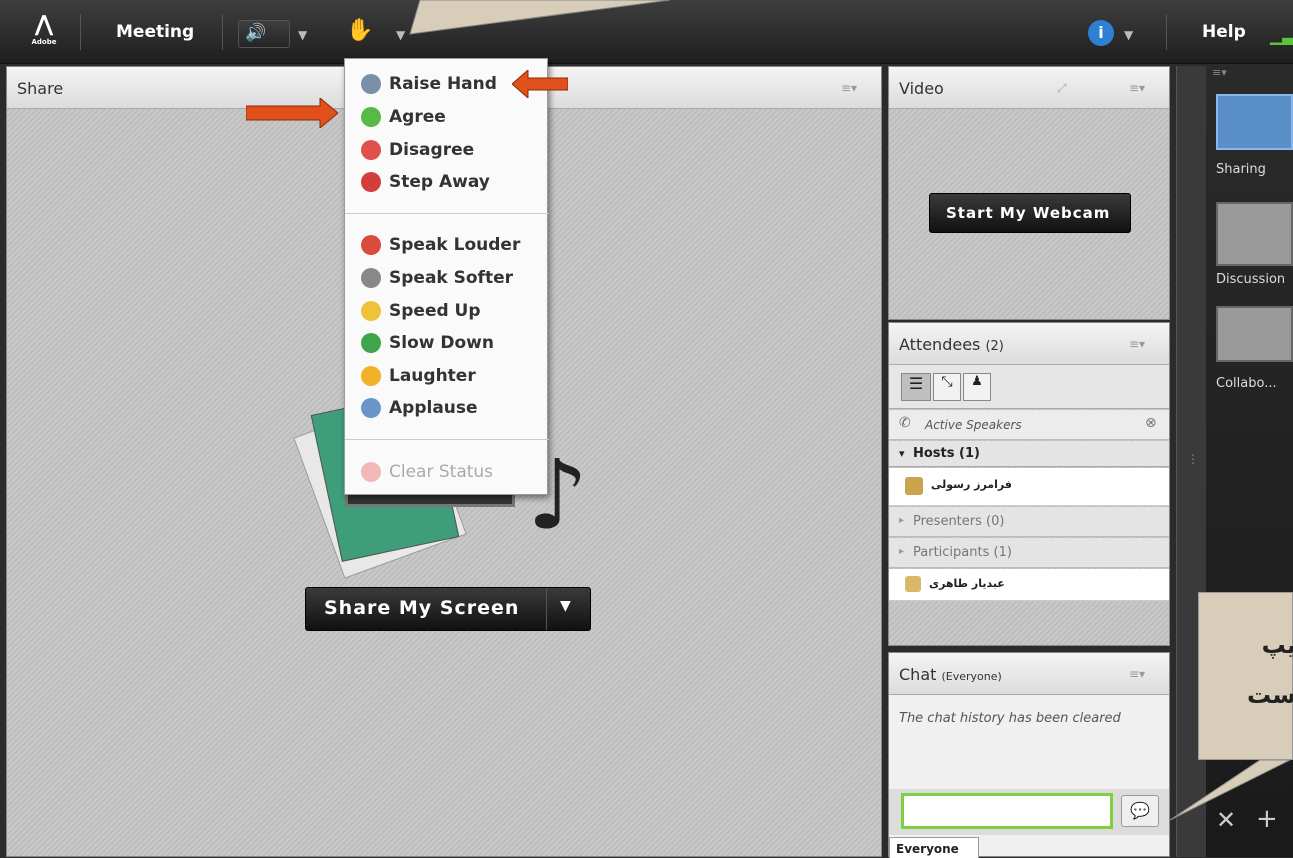 This screenshot has height=858, width=1293. What do you see at coordinates (371, 376) in the screenshot?
I see `laughter-icon` at bounding box center [371, 376].